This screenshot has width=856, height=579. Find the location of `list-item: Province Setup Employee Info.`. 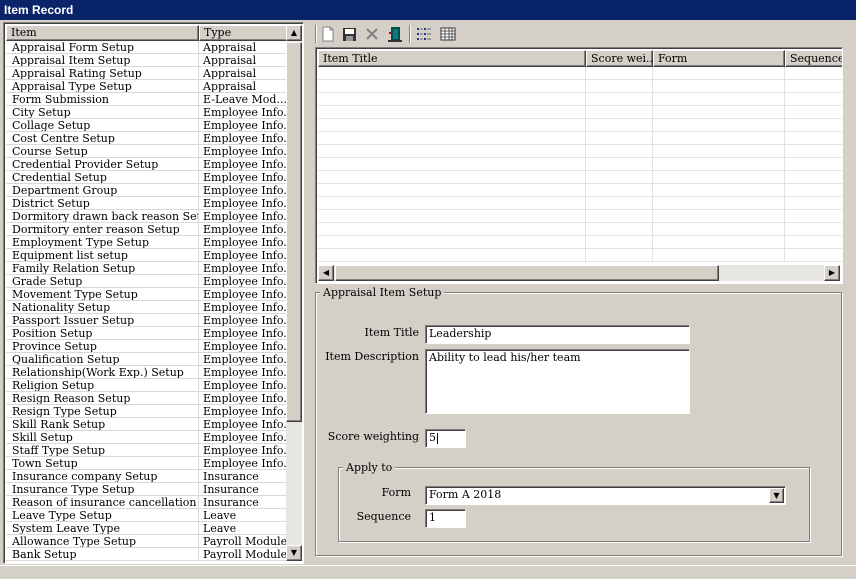

list-item: Province Setup Employee Info. is located at coordinates (147, 346).